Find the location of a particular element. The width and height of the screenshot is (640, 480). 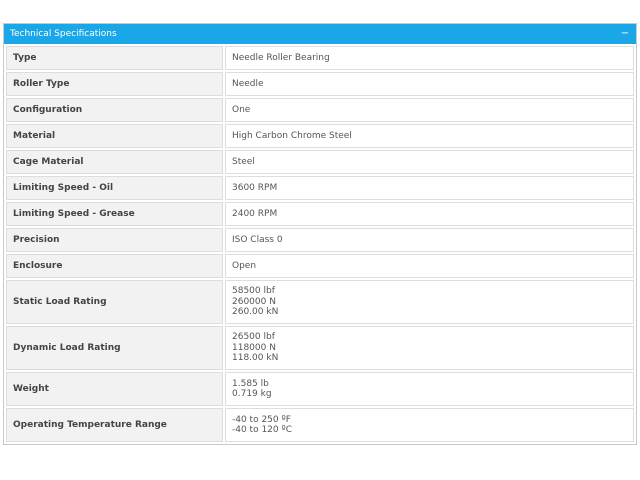

spec-value: Steel is located at coordinates (429, 162).